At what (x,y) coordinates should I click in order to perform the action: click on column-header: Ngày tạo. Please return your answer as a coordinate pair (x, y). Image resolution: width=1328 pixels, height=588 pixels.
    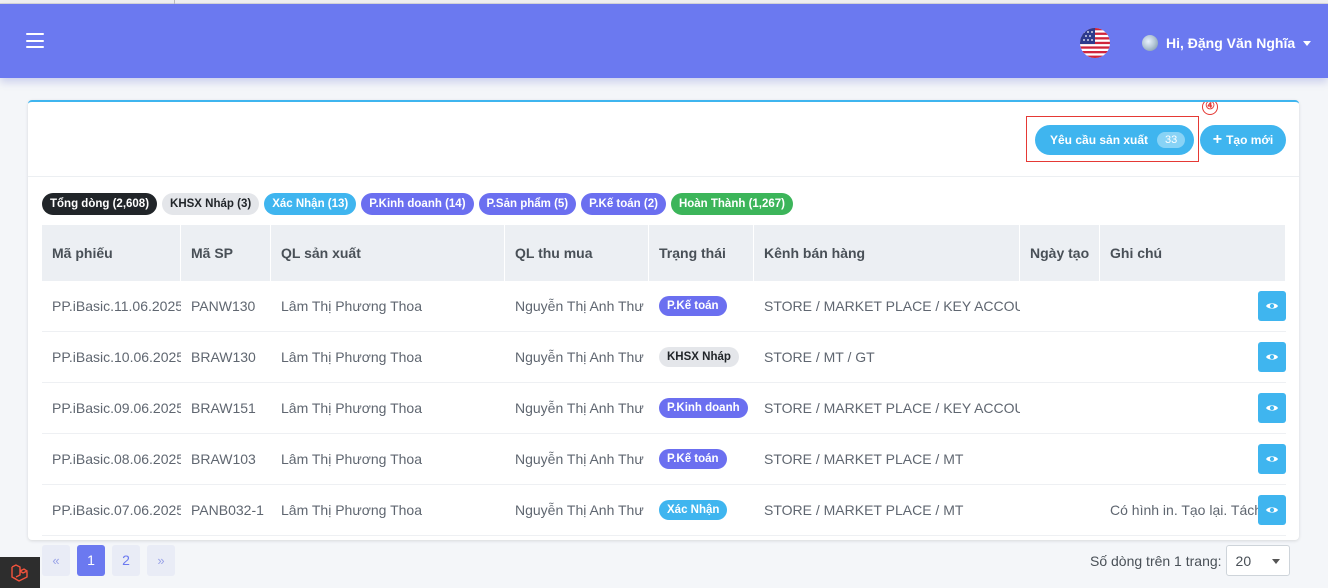
    Looking at the image, I should click on (1060, 253).